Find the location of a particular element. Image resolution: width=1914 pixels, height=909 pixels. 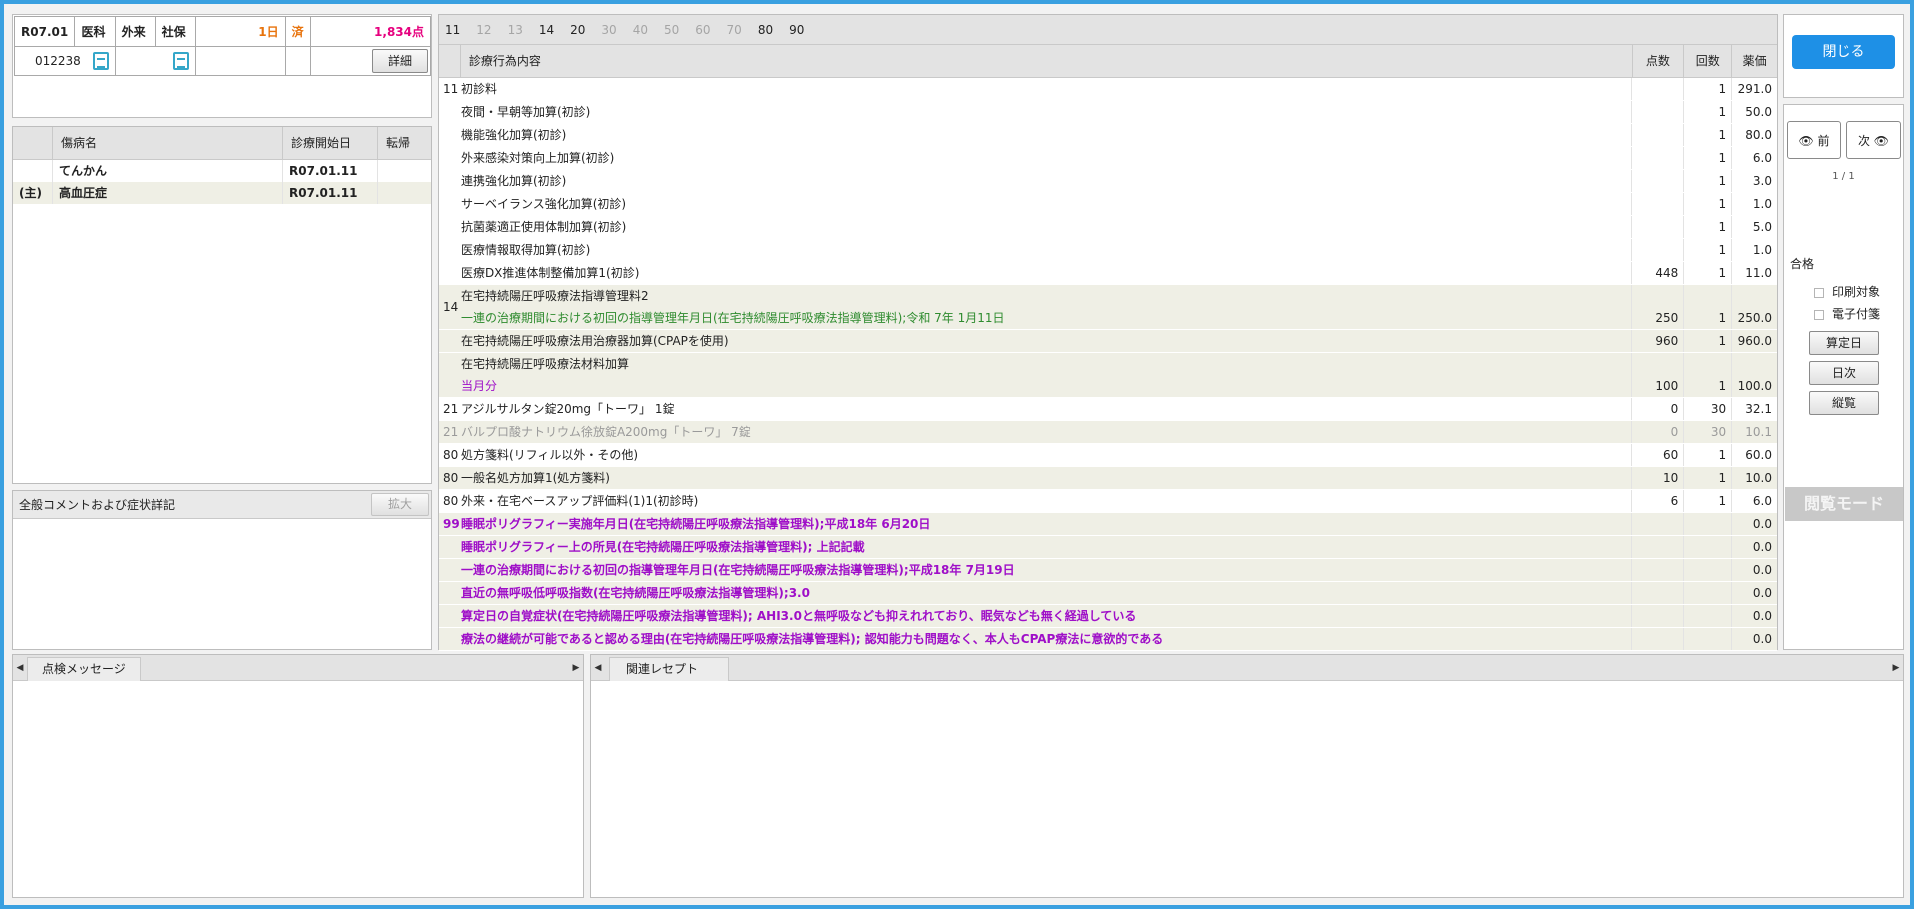

treatment-name-line: バルプロ酸ナトリウム徐放錠A200mg「トーワ」 7錠 is located at coordinates (605, 432).